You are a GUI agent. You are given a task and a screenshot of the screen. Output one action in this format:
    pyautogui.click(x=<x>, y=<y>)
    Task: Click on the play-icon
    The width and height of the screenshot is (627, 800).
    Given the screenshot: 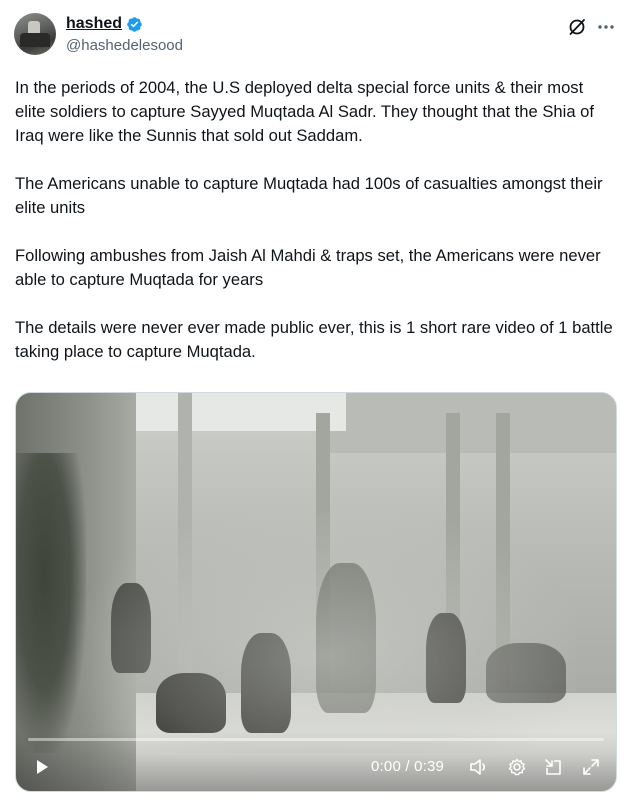 What is the action you would take?
    pyautogui.click(x=42, y=767)
    